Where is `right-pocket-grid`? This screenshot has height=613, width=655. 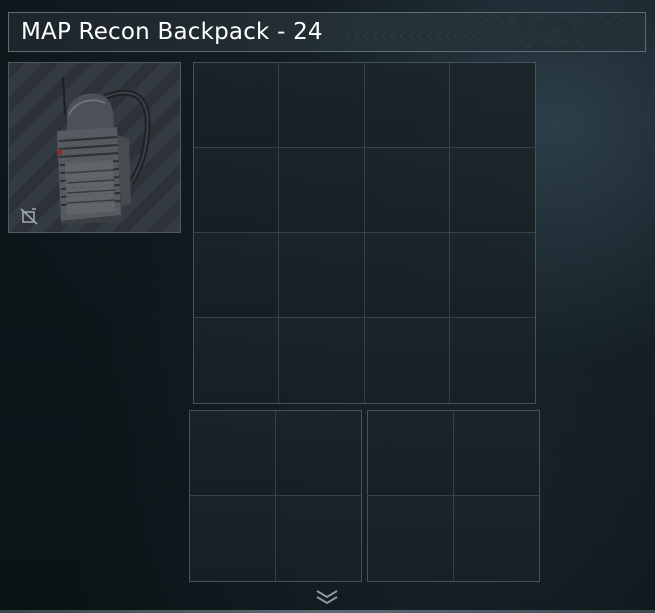 right-pocket-grid is located at coordinates (453, 496).